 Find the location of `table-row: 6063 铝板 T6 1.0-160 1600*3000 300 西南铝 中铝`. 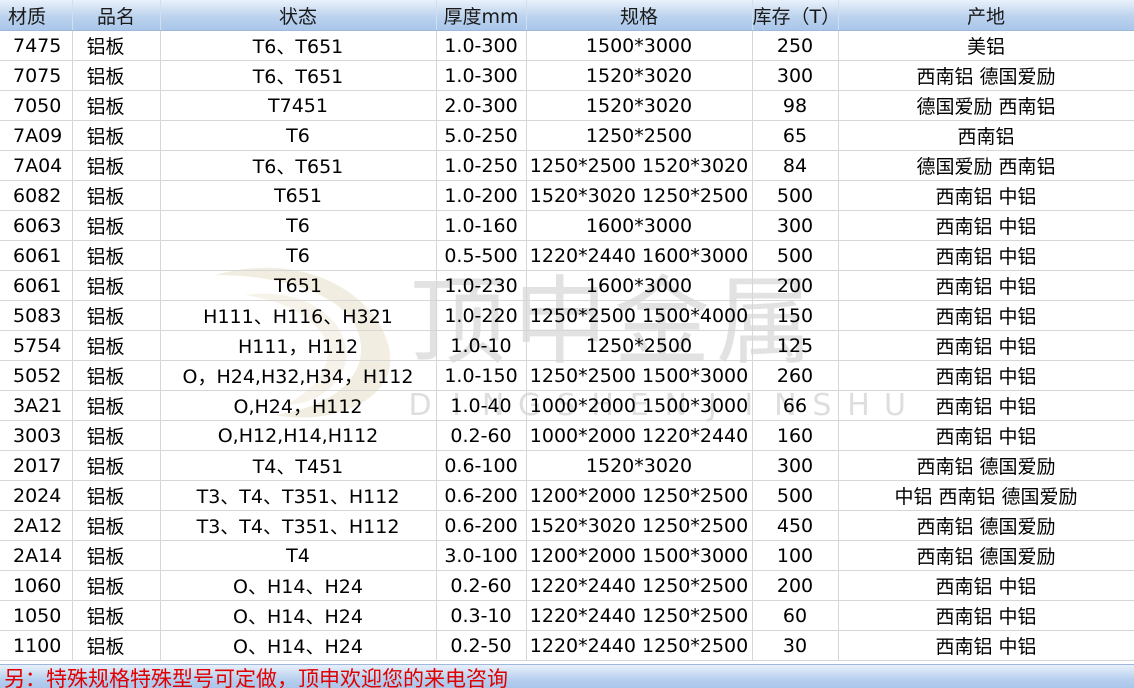

table-row: 6063 铝板 T6 1.0-160 1600*3000 300 西南铝 中铝 is located at coordinates (567, 225).